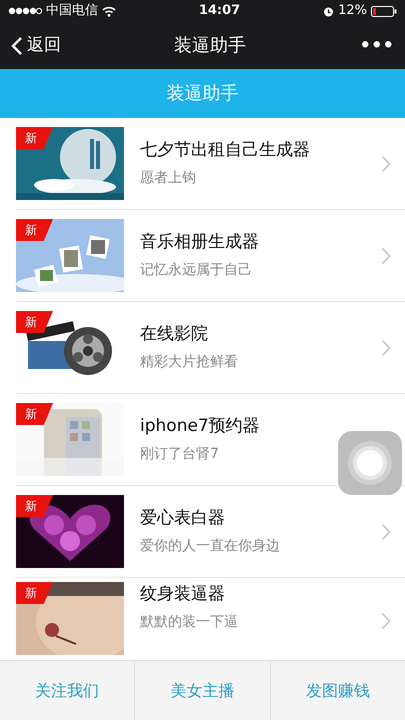 This screenshot has height=720, width=405. What do you see at coordinates (189, 362) in the screenshot?
I see `item-subtitle: 精彩大片抢鲜看` at bounding box center [189, 362].